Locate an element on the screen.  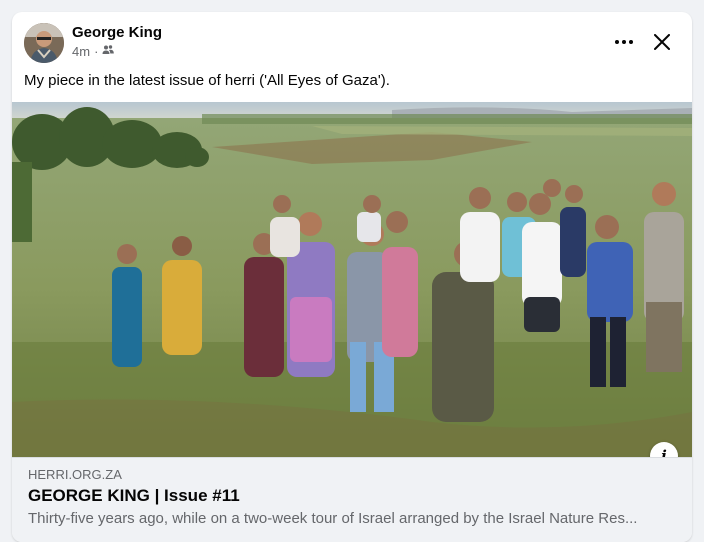
more-options-icon is located at coordinates (624, 42).